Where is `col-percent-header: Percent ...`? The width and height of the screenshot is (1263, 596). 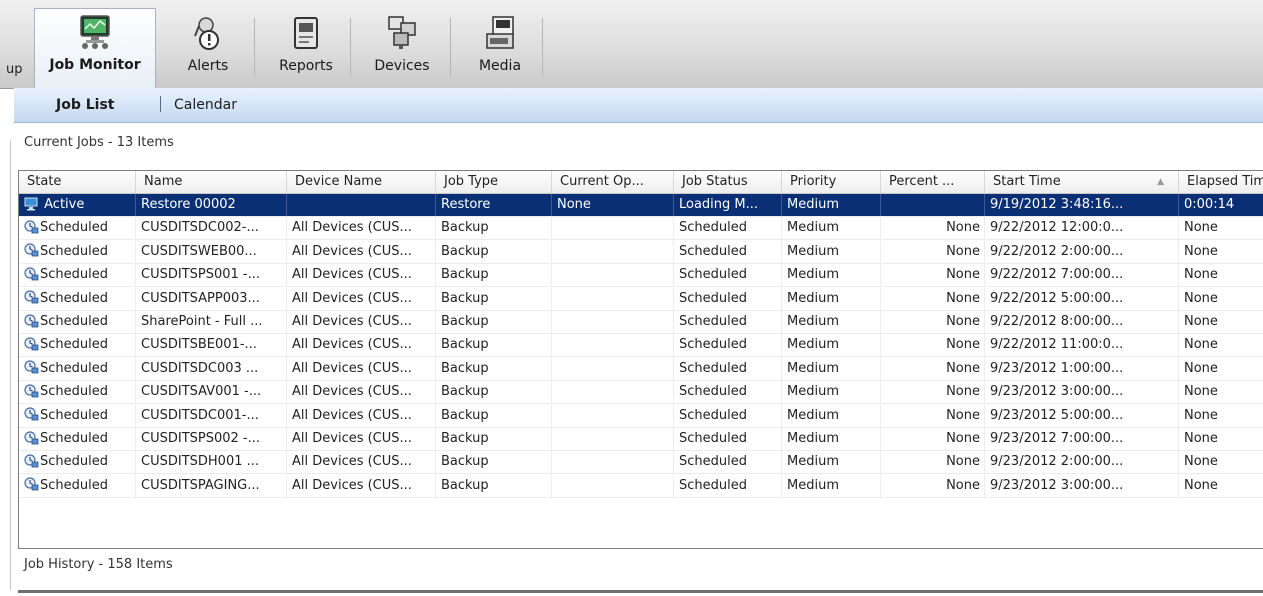 col-percent-header: Percent ... is located at coordinates (933, 182).